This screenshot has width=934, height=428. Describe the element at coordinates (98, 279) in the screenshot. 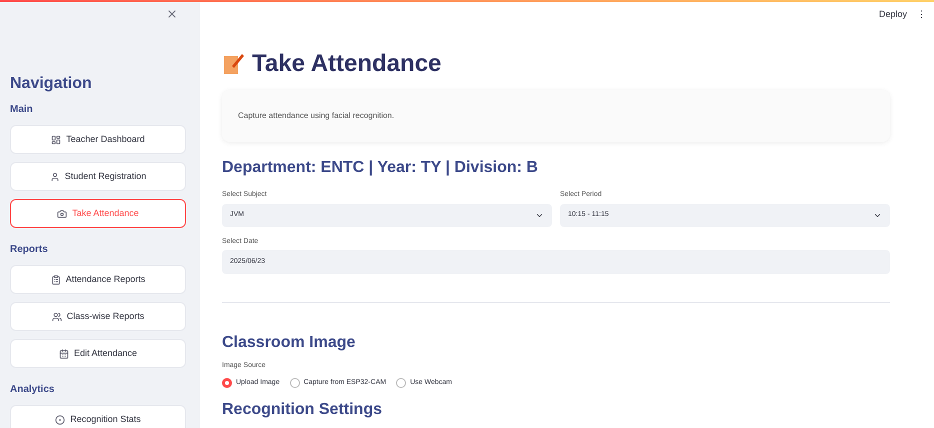

I see `nav-button: Attendance Reports` at that location.